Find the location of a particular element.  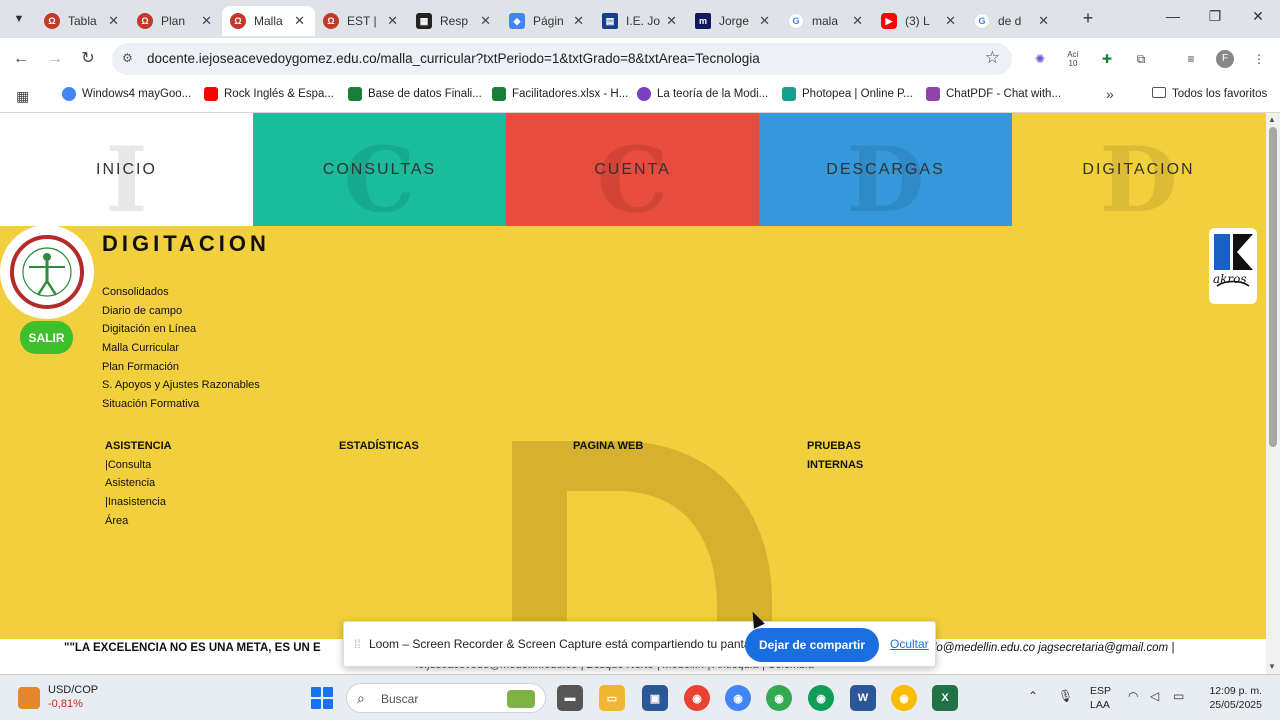

apps-grid-icon: ▦ is located at coordinates (22, 96).